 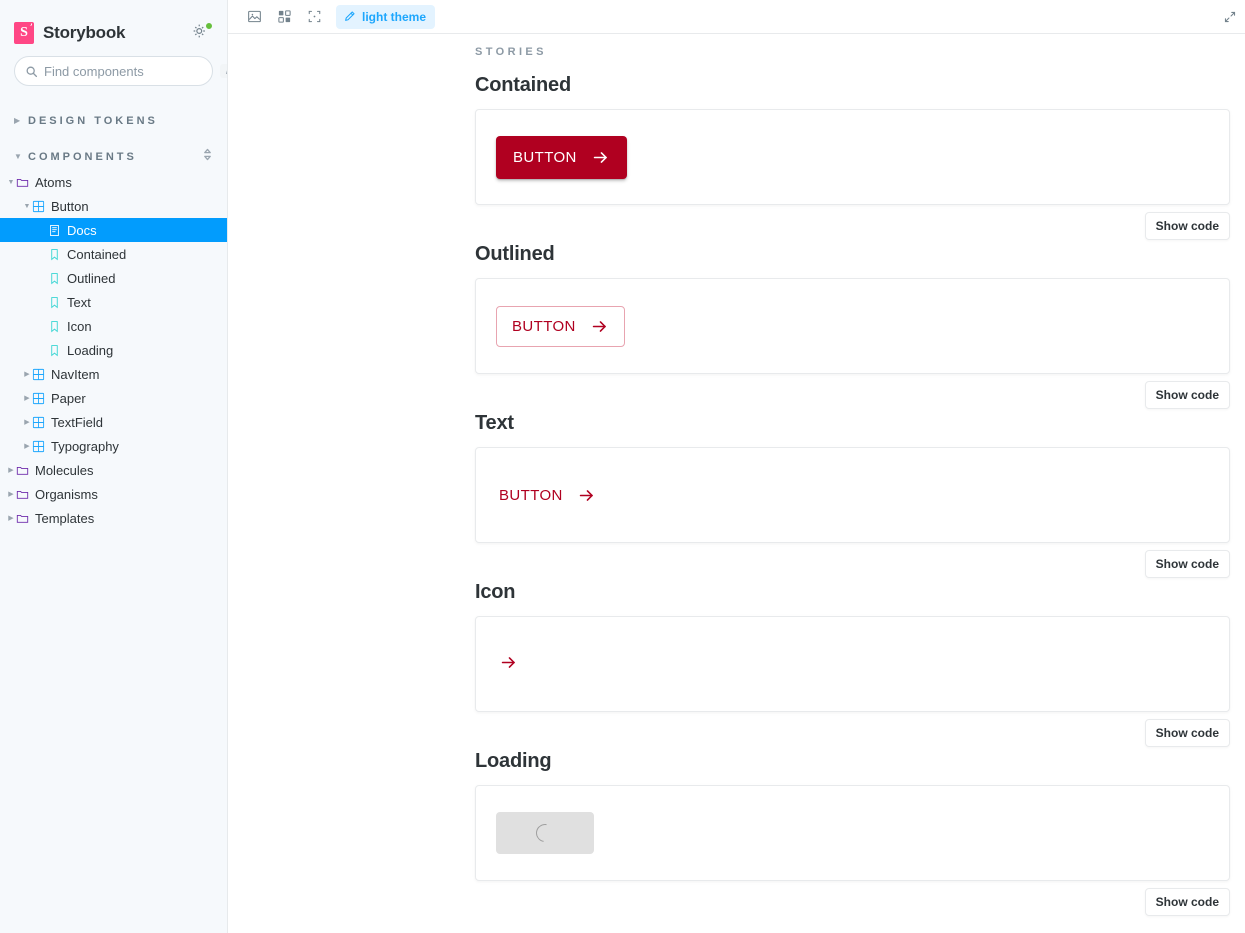 What do you see at coordinates (284, 17) in the screenshot?
I see `grid-icon` at bounding box center [284, 17].